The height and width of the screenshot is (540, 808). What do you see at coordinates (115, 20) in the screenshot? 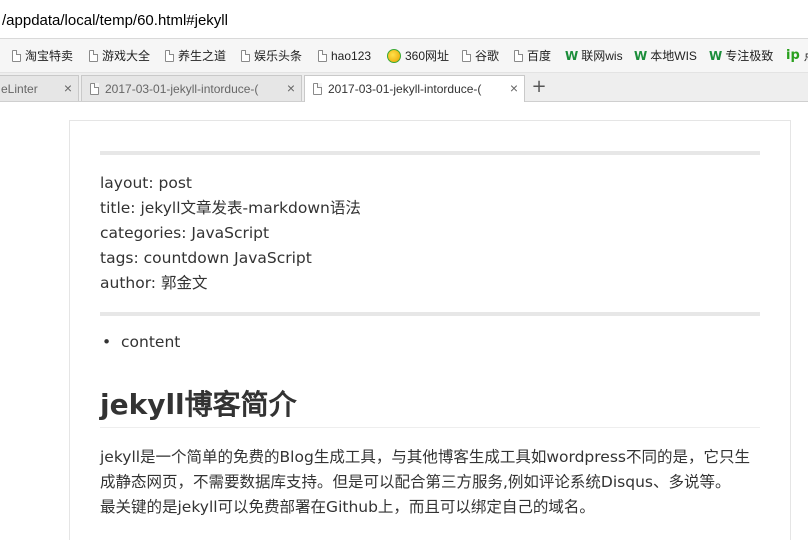
I see `url-text: /appdata/local/temp/60.html#jekyll` at bounding box center [115, 20].